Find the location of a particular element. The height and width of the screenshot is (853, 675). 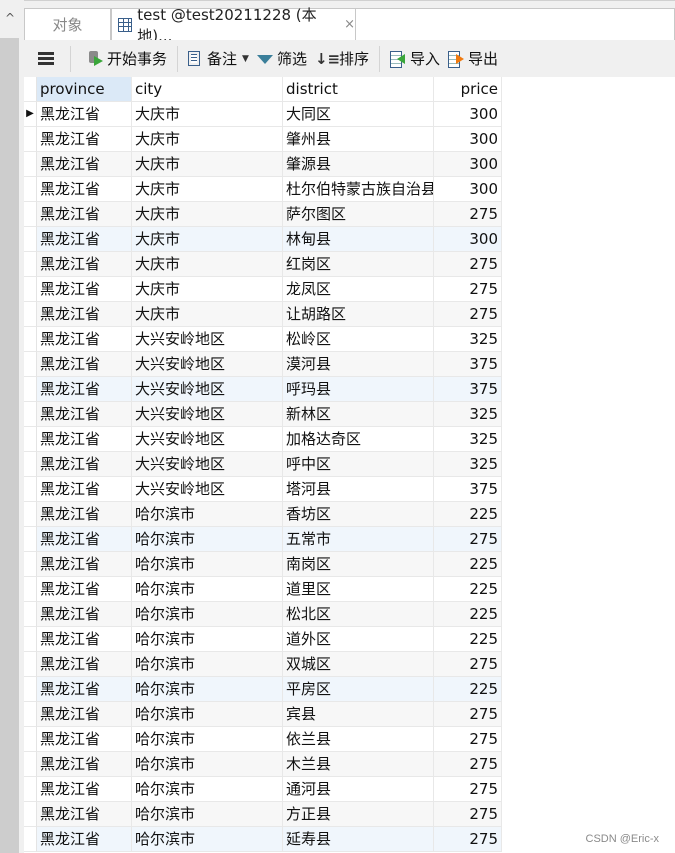

cell-district: 杜尔伯特蒙古族自治县 is located at coordinates (358, 189).